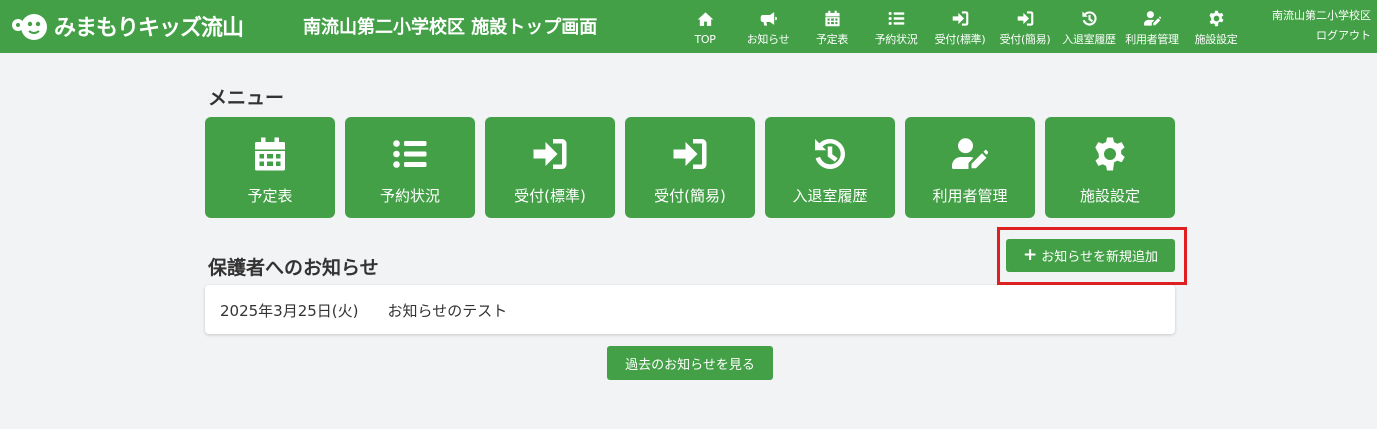 The image size is (1377, 429). What do you see at coordinates (293, 268) in the screenshot?
I see `notices-title: 保護者へのお知らせ` at bounding box center [293, 268].